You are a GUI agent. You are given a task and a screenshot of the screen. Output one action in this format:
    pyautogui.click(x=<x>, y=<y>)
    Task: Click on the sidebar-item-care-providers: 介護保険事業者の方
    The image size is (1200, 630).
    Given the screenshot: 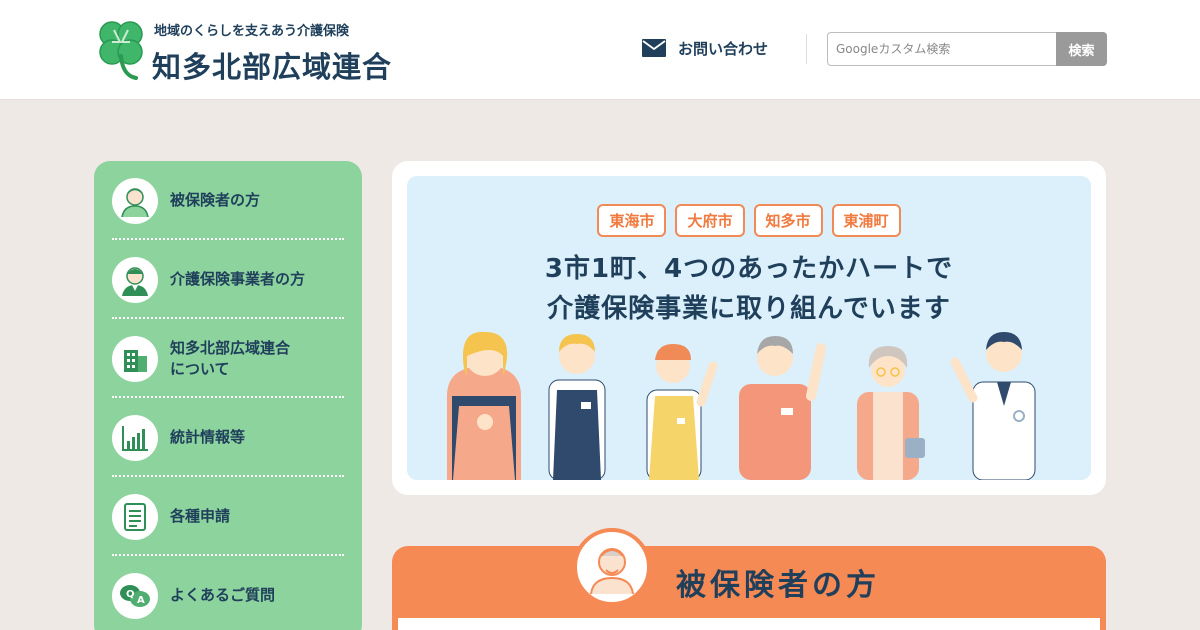 What is the action you would take?
    pyautogui.click(x=228, y=279)
    